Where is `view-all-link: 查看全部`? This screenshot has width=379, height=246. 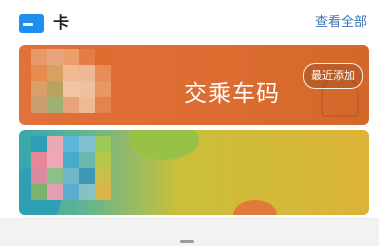 view-all-link: 查看全部 is located at coordinates (341, 23).